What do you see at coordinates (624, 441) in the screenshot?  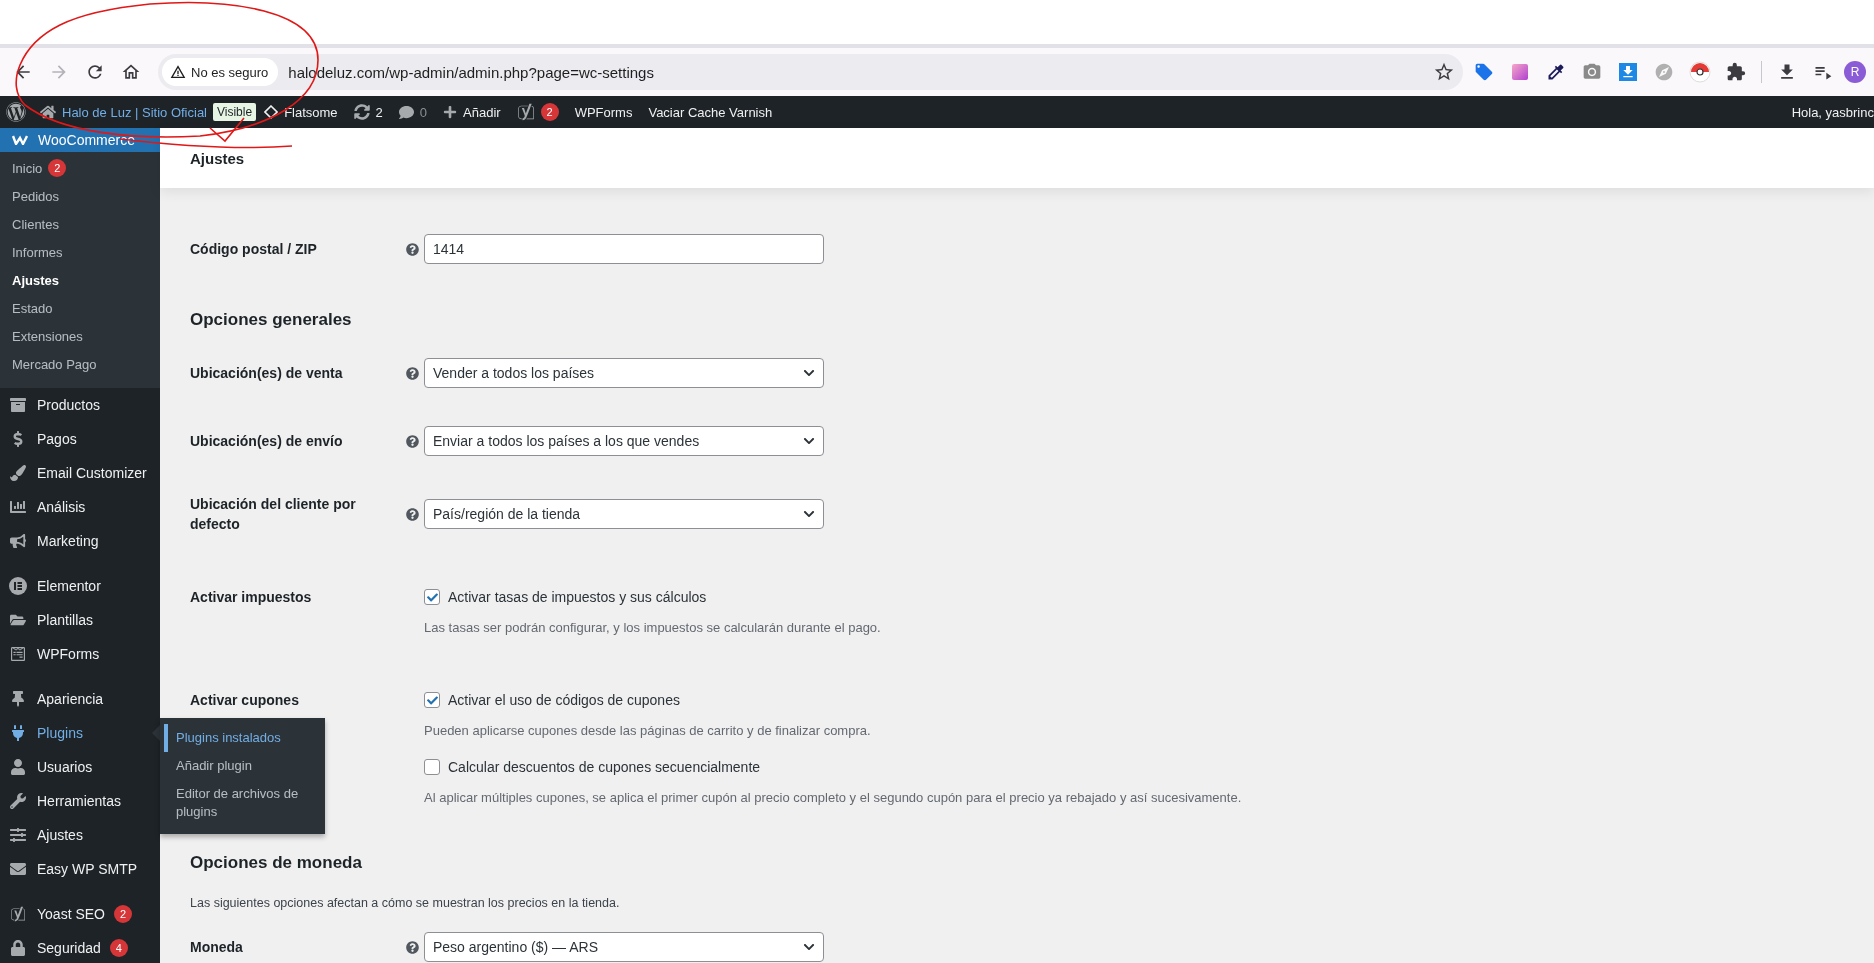 I see `select-dropdown: Enviar a todos los países a los que vendes` at bounding box center [624, 441].